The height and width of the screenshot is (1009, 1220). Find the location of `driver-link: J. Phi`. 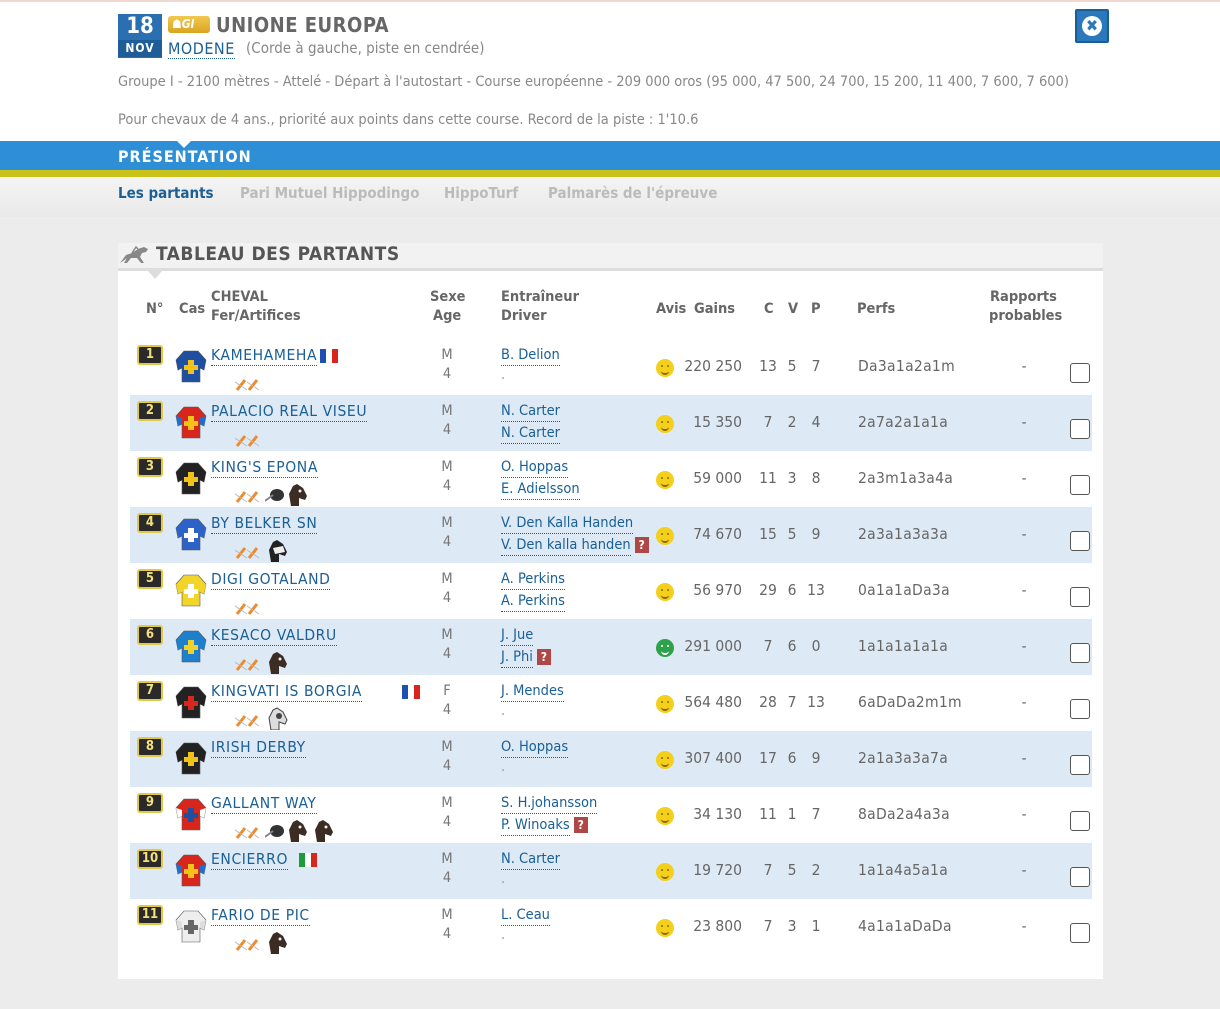

driver-link: J. Phi is located at coordinates (517, 658).